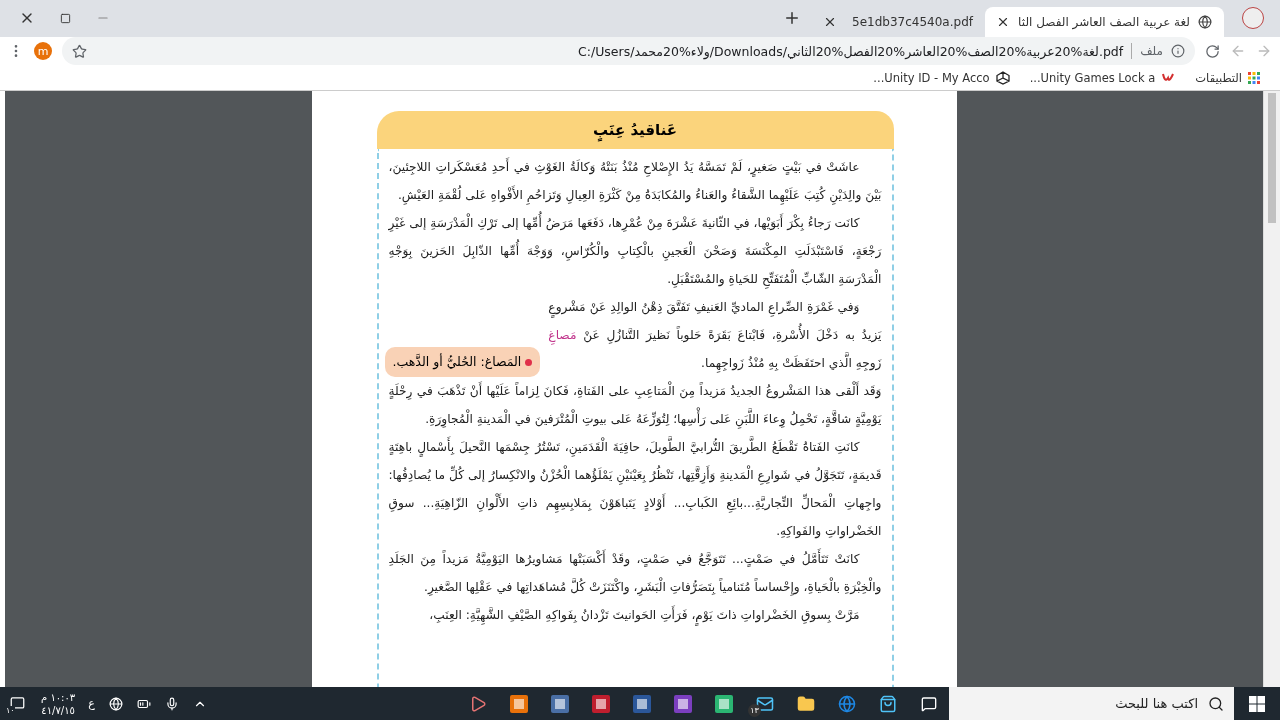 Image resolution: width=1280 pixels, height=720 pixels. I want to click on close-icon, so click(830, 22).